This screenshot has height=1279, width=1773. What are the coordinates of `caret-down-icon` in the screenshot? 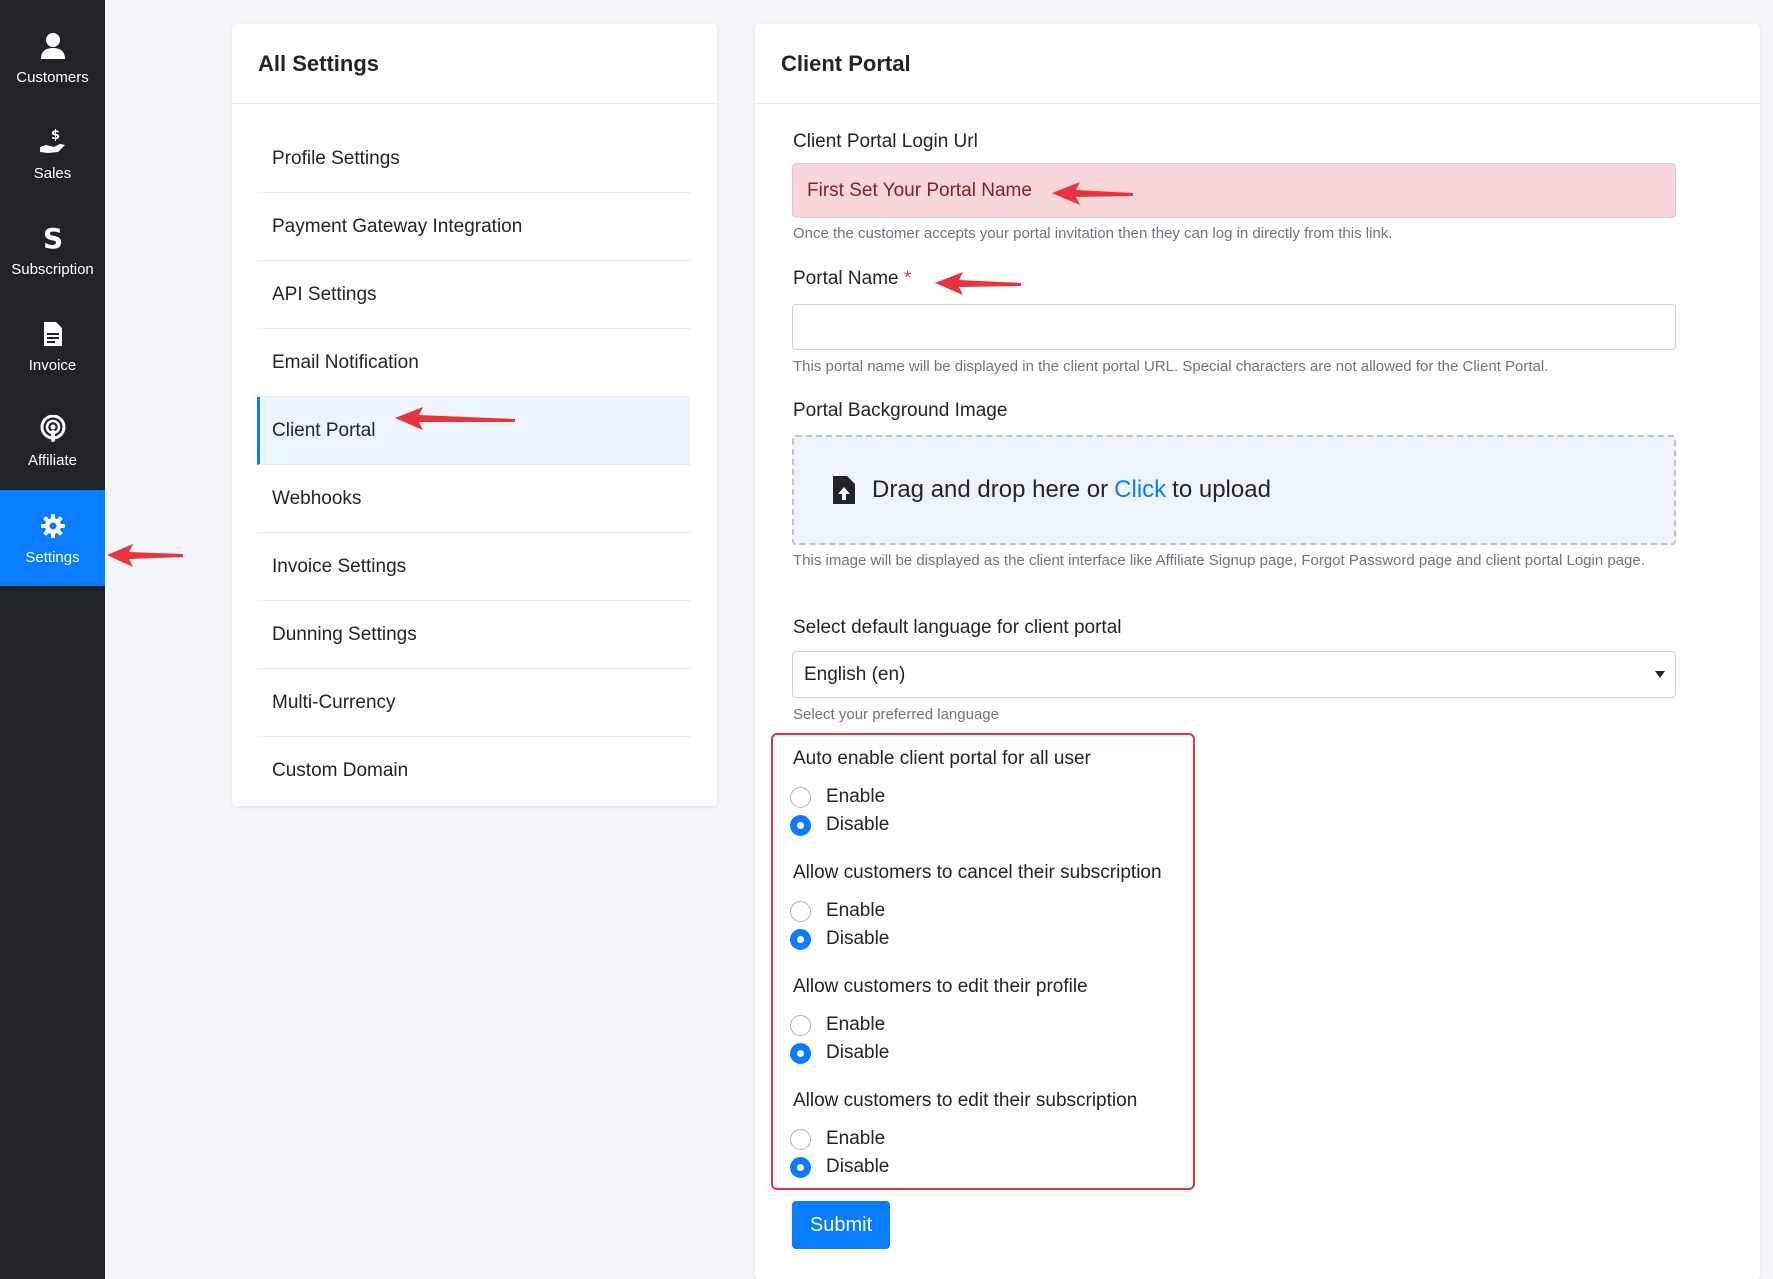 It's located at (1660, 674).